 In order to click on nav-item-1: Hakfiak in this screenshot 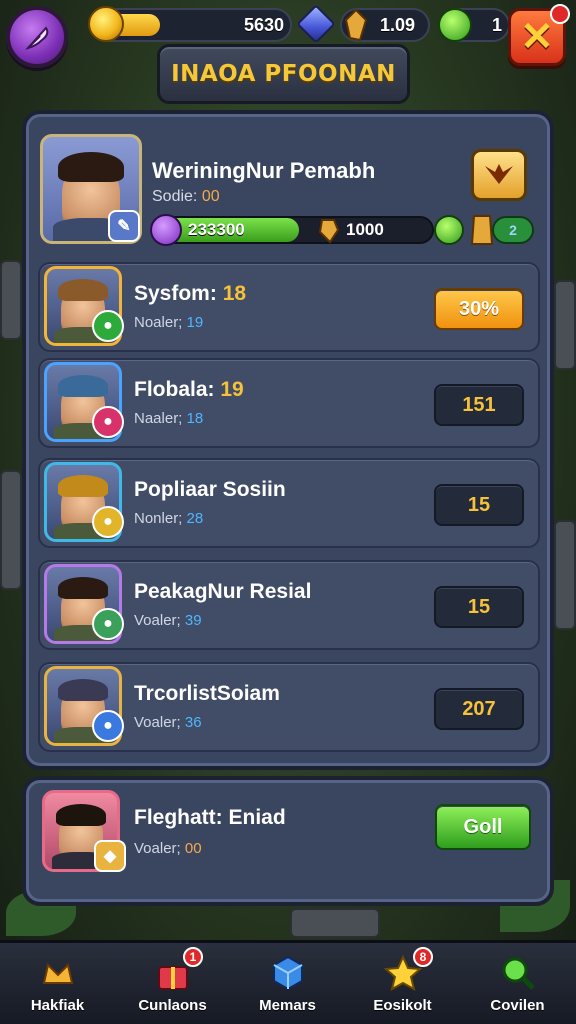, I will do `click(57, 983)`.